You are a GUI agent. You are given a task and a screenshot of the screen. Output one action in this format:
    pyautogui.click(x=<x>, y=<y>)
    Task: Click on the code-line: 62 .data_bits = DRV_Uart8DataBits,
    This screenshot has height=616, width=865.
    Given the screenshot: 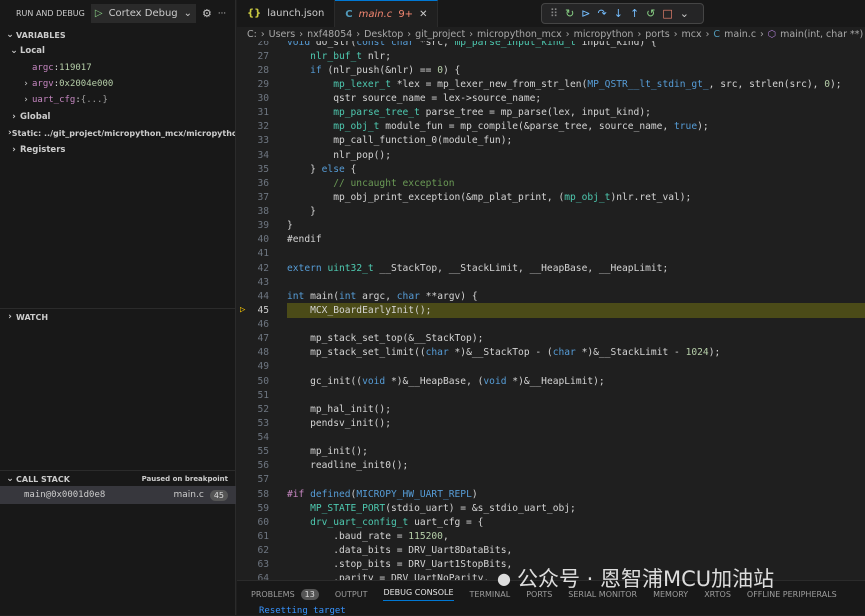 What is the action you would take?
    pyautogui.click(x=551, y=551)
    